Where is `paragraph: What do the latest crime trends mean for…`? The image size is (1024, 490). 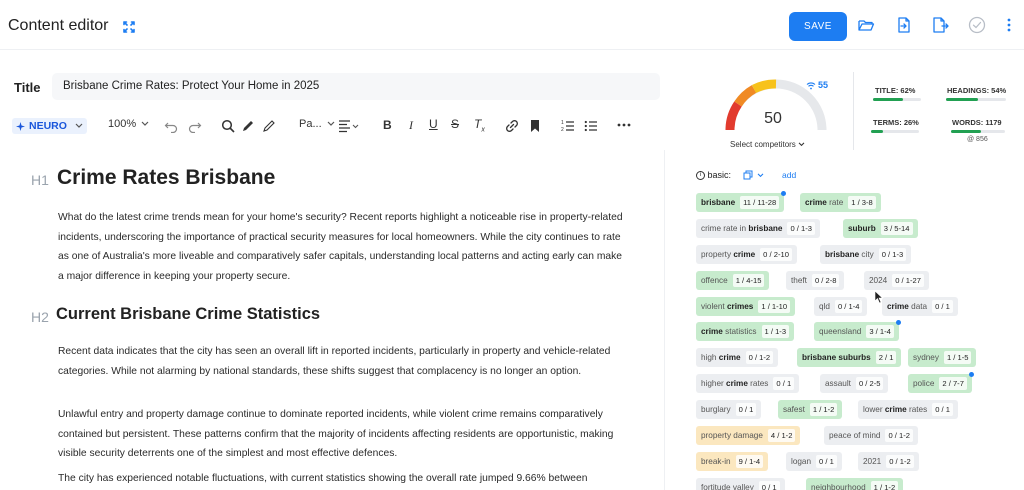
paragraph: What do the latest crime trends mean for… is located at coordinates (344, 247).